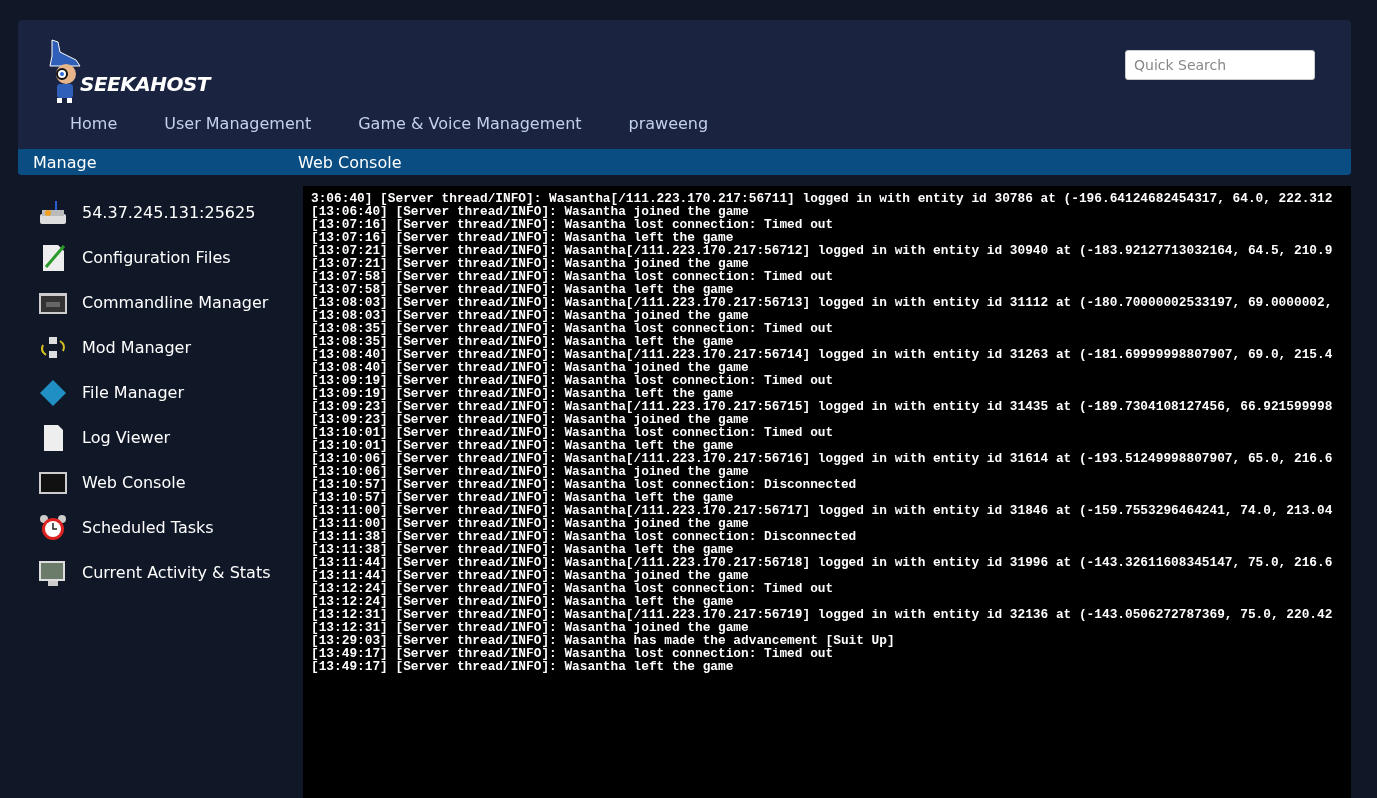 This screenshot has height=798, width=1377. I want to click on nav-link: Game & Voice Management, so click(481, 123).